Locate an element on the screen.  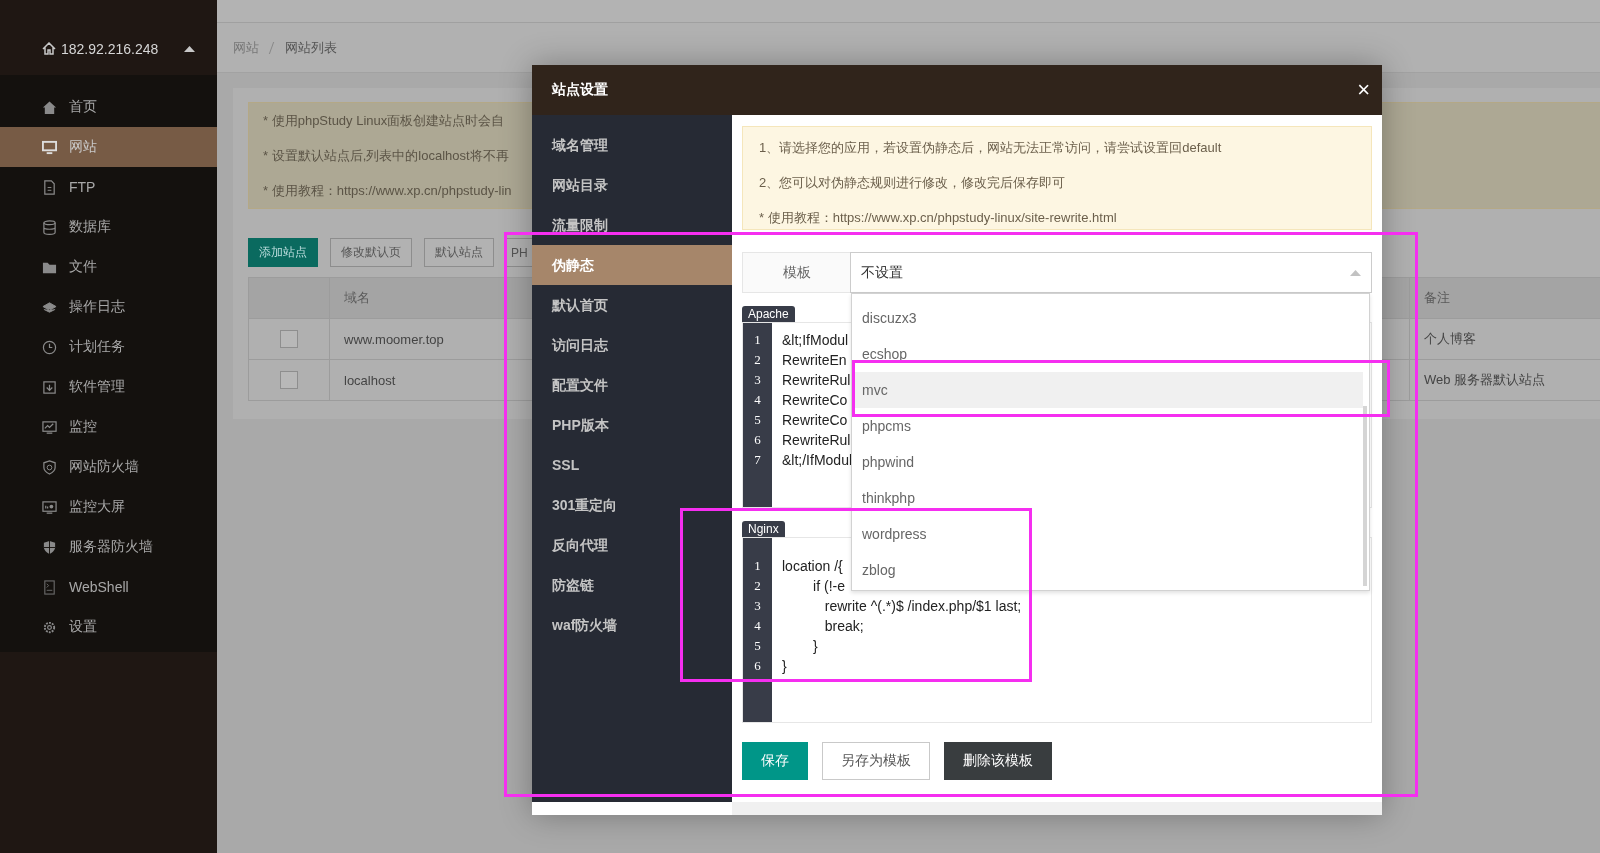
template-label: 模板 is located at coordinates (797, 272).